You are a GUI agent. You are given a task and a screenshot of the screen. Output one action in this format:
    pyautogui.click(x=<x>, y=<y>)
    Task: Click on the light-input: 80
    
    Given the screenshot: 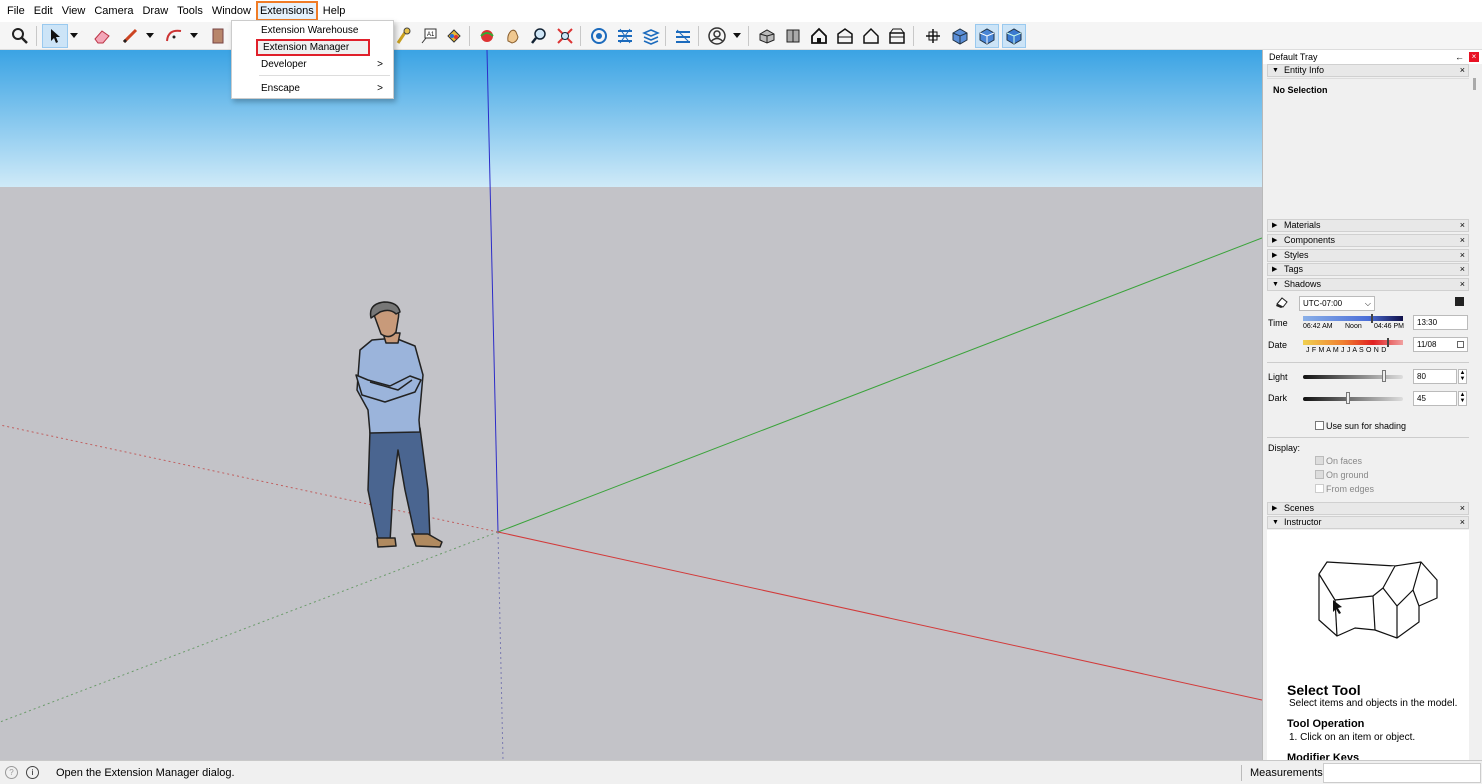 What is the action you would take?
    pyautogui.click(x=1435, y=376)
    